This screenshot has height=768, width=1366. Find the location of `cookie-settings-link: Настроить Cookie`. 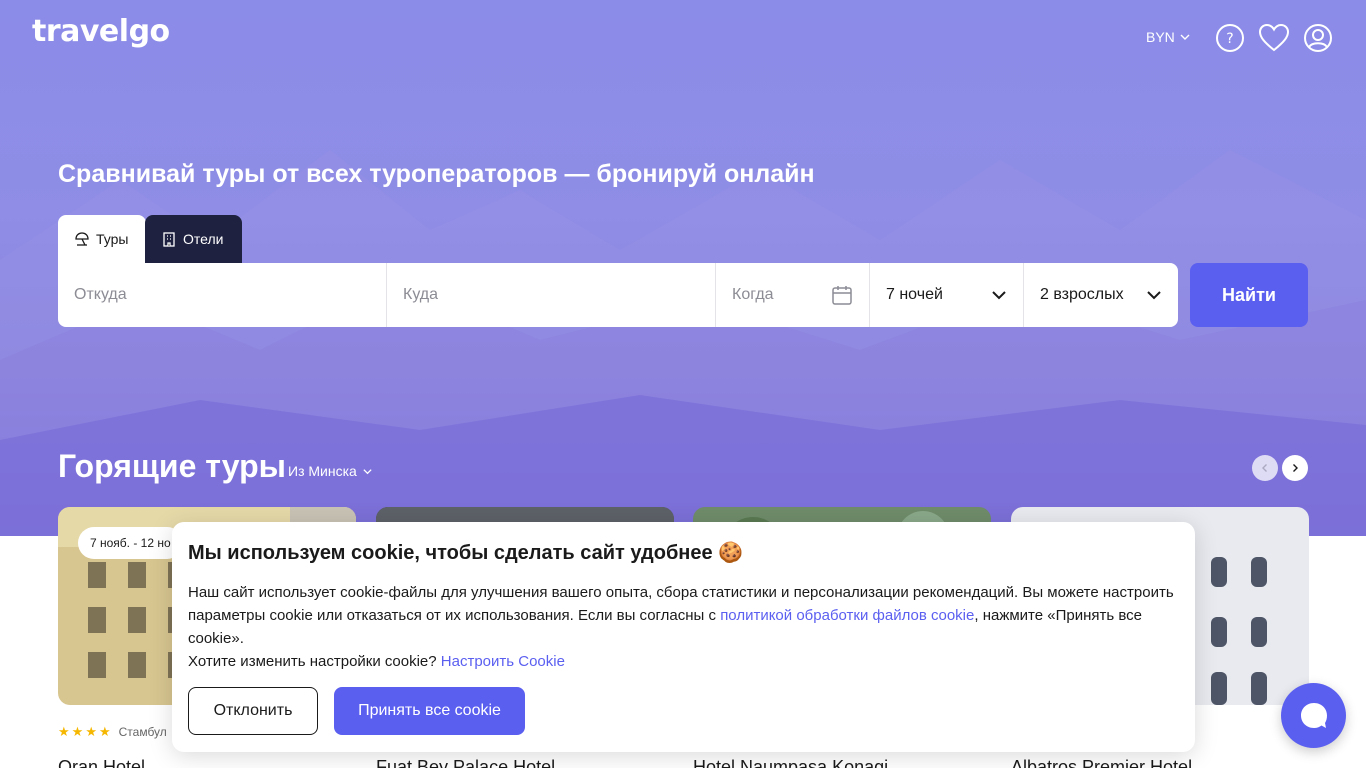

cookie-settings-link: Настроить Cookie is located at coordinates (503, 661).